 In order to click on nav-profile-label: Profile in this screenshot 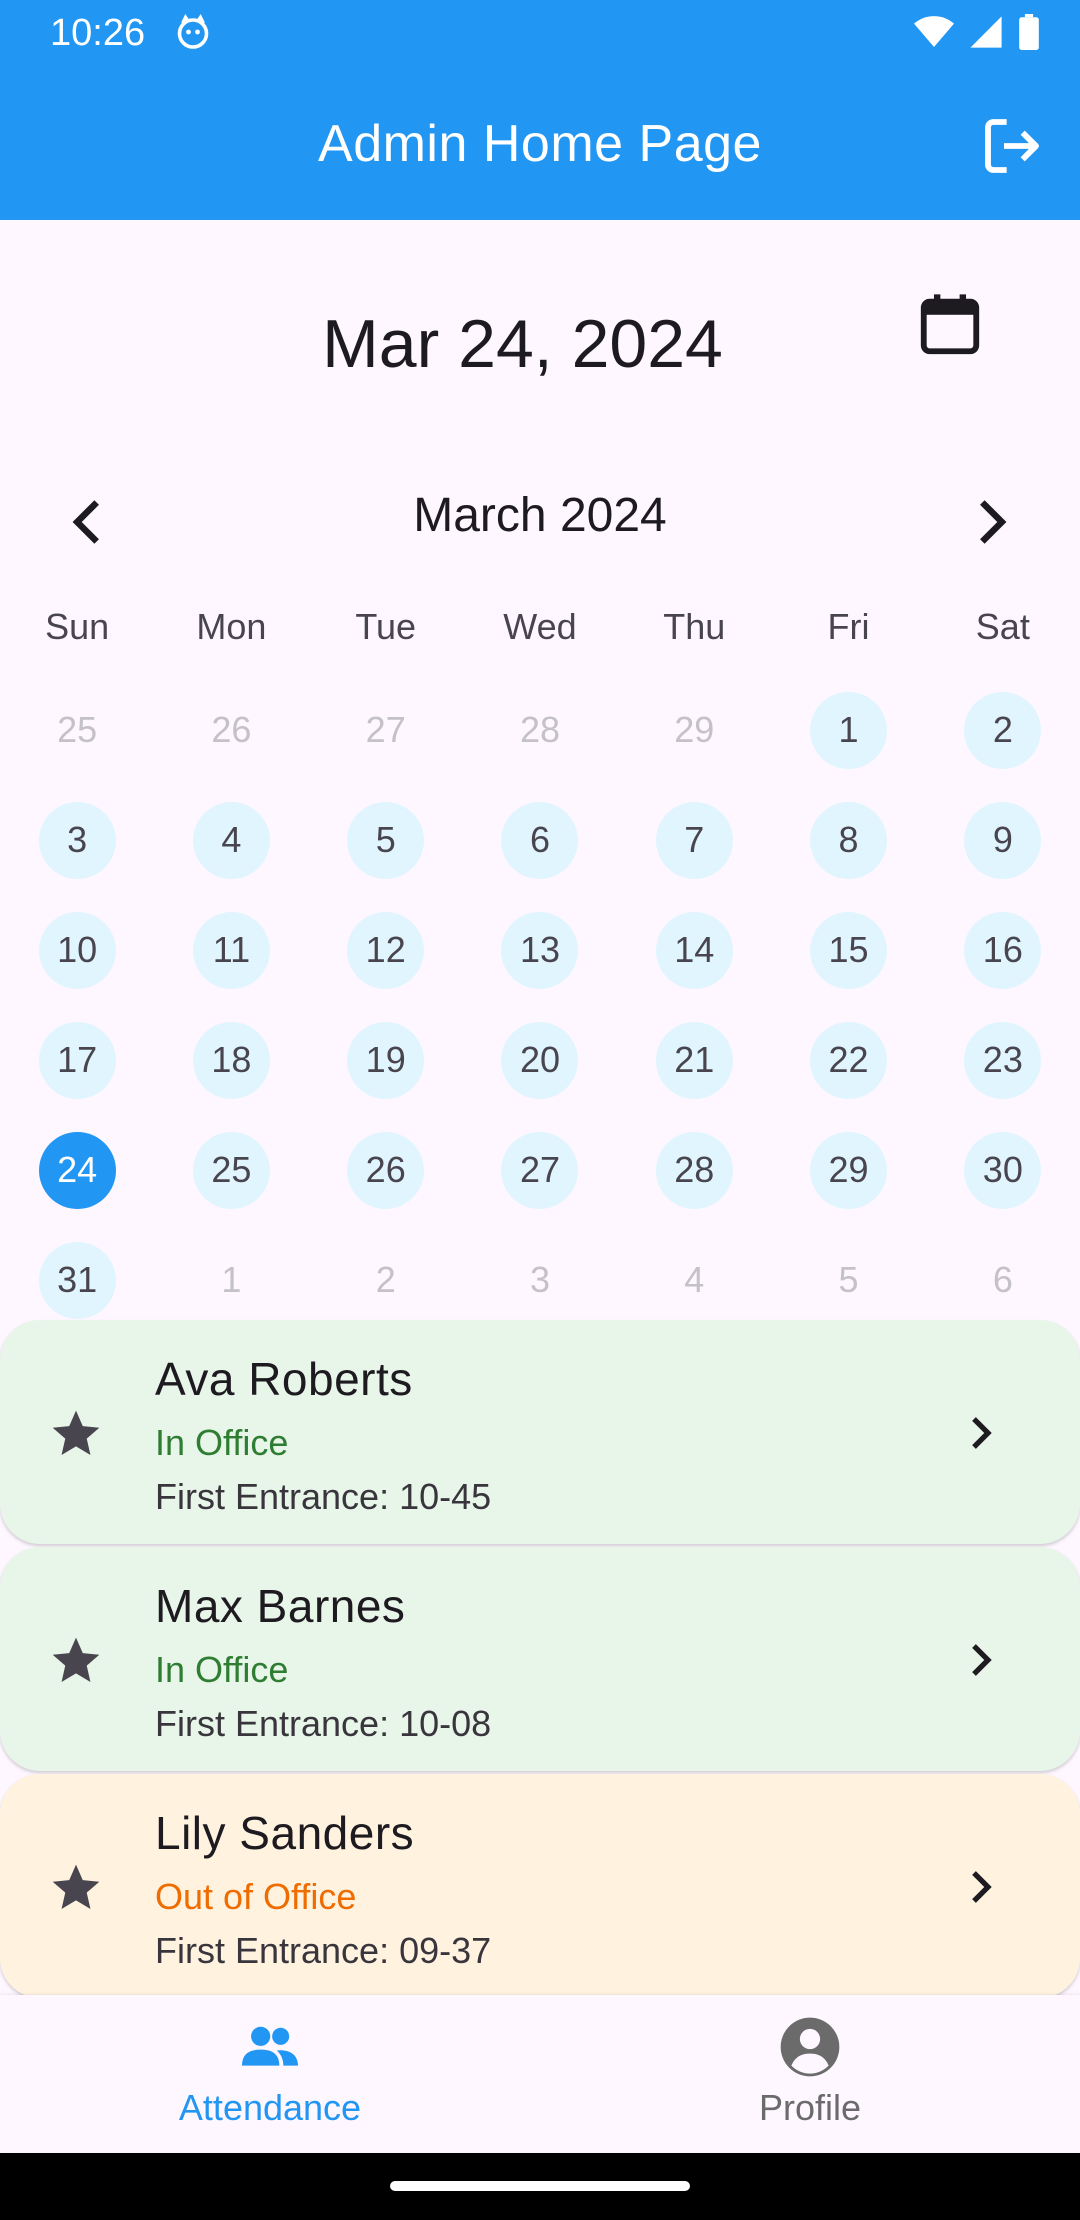, I will do `click(810, 2107)`.